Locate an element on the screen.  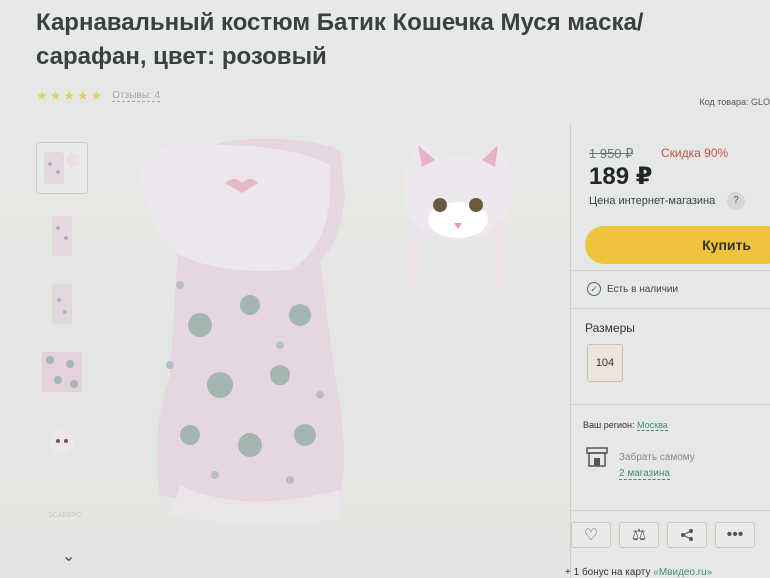
rating-row: ★ ★ ★ ★ ★ Отзывы: 4 is located at coordinates (98, 96).